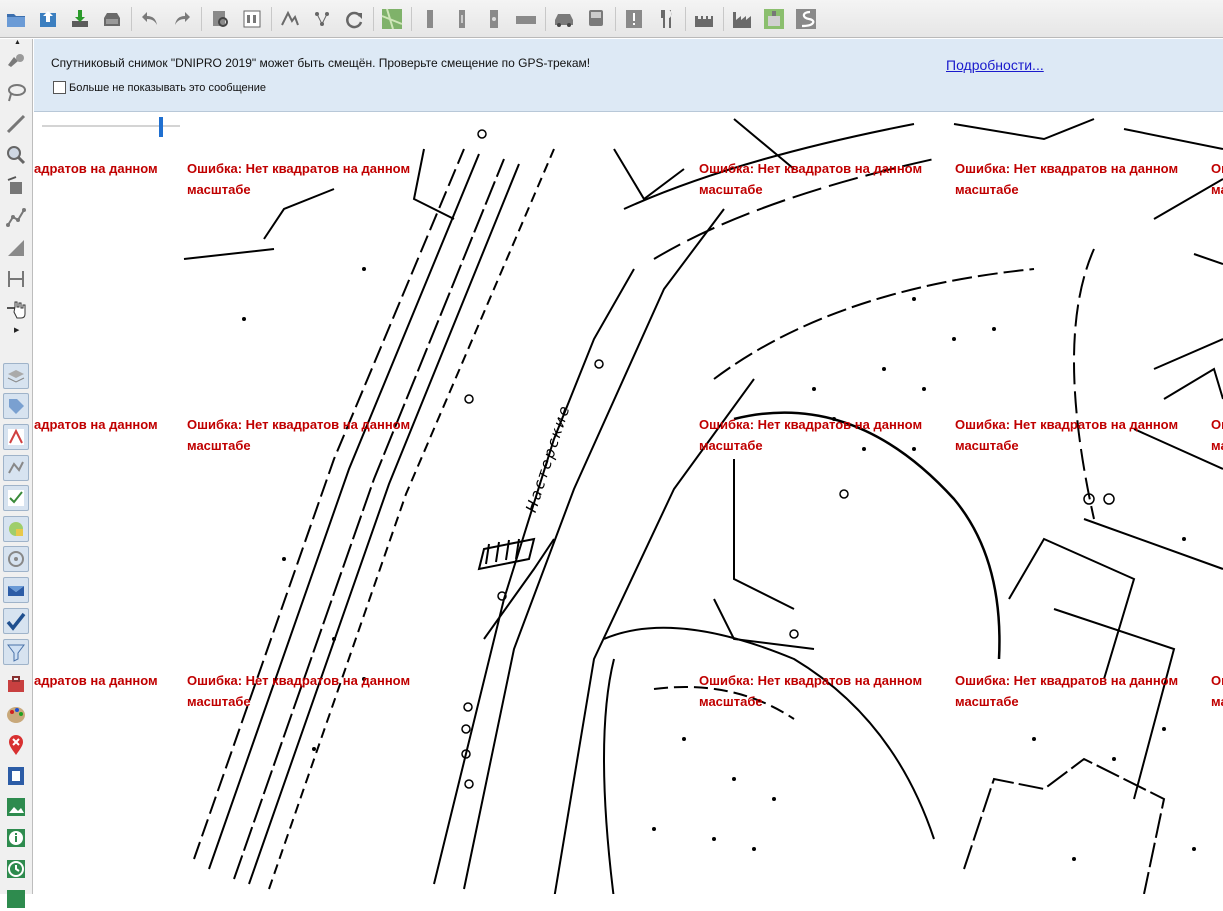 Image resolution: width=1223 pixels, height=911 pixels. I want to click on toolbox-icon, so click(16, 684).